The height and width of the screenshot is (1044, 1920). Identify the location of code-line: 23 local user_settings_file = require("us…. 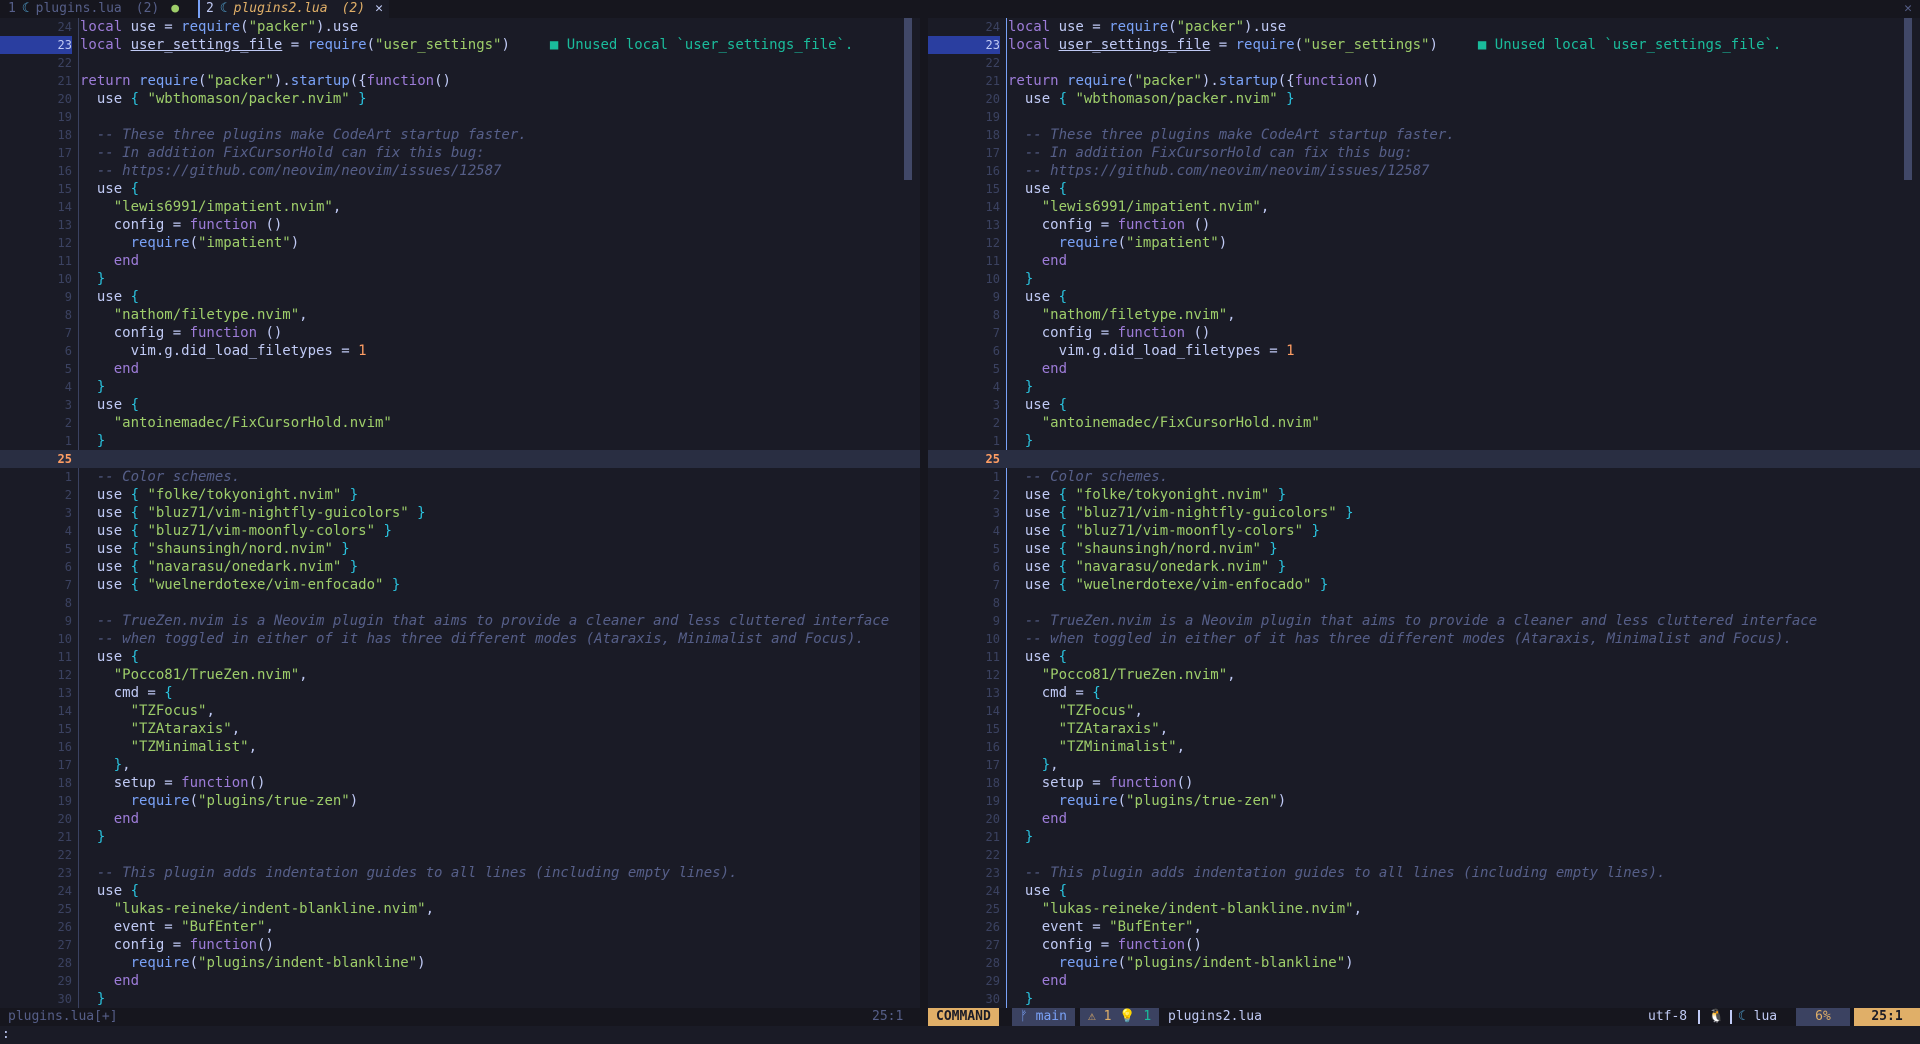
(460, 45).